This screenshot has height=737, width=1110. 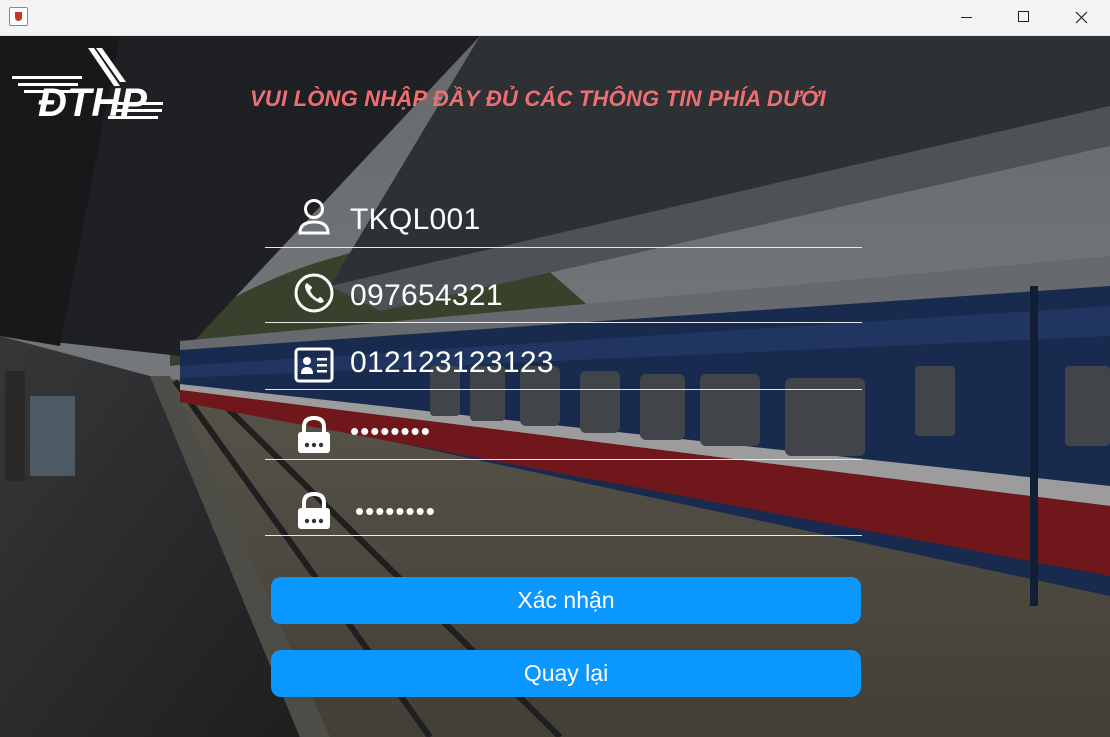 I want to click on close-icon, so click(x=1081, y=17).